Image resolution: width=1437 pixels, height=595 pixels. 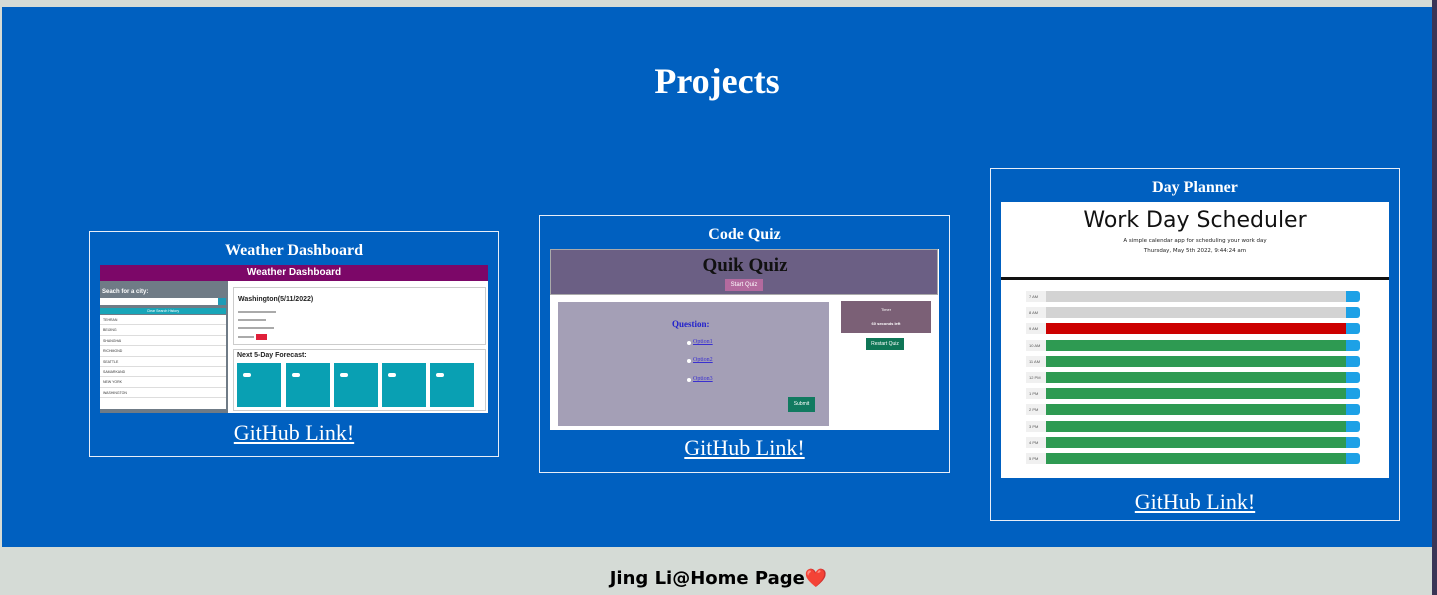 I want to click on preview-hour-row: 8 AM, so click(x=1193, y=313).